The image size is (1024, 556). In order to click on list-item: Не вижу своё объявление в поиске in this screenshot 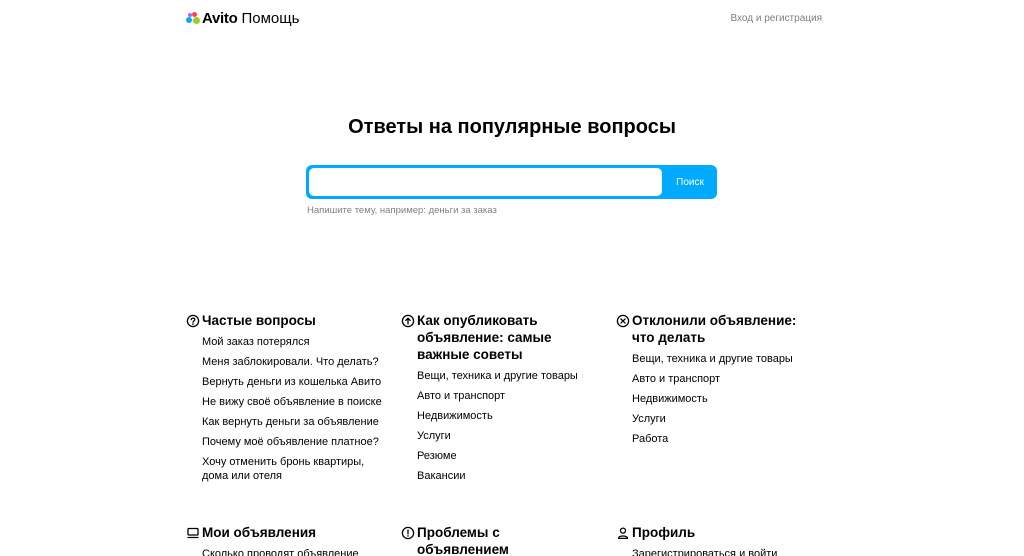, I will do `click(294, 402)`.